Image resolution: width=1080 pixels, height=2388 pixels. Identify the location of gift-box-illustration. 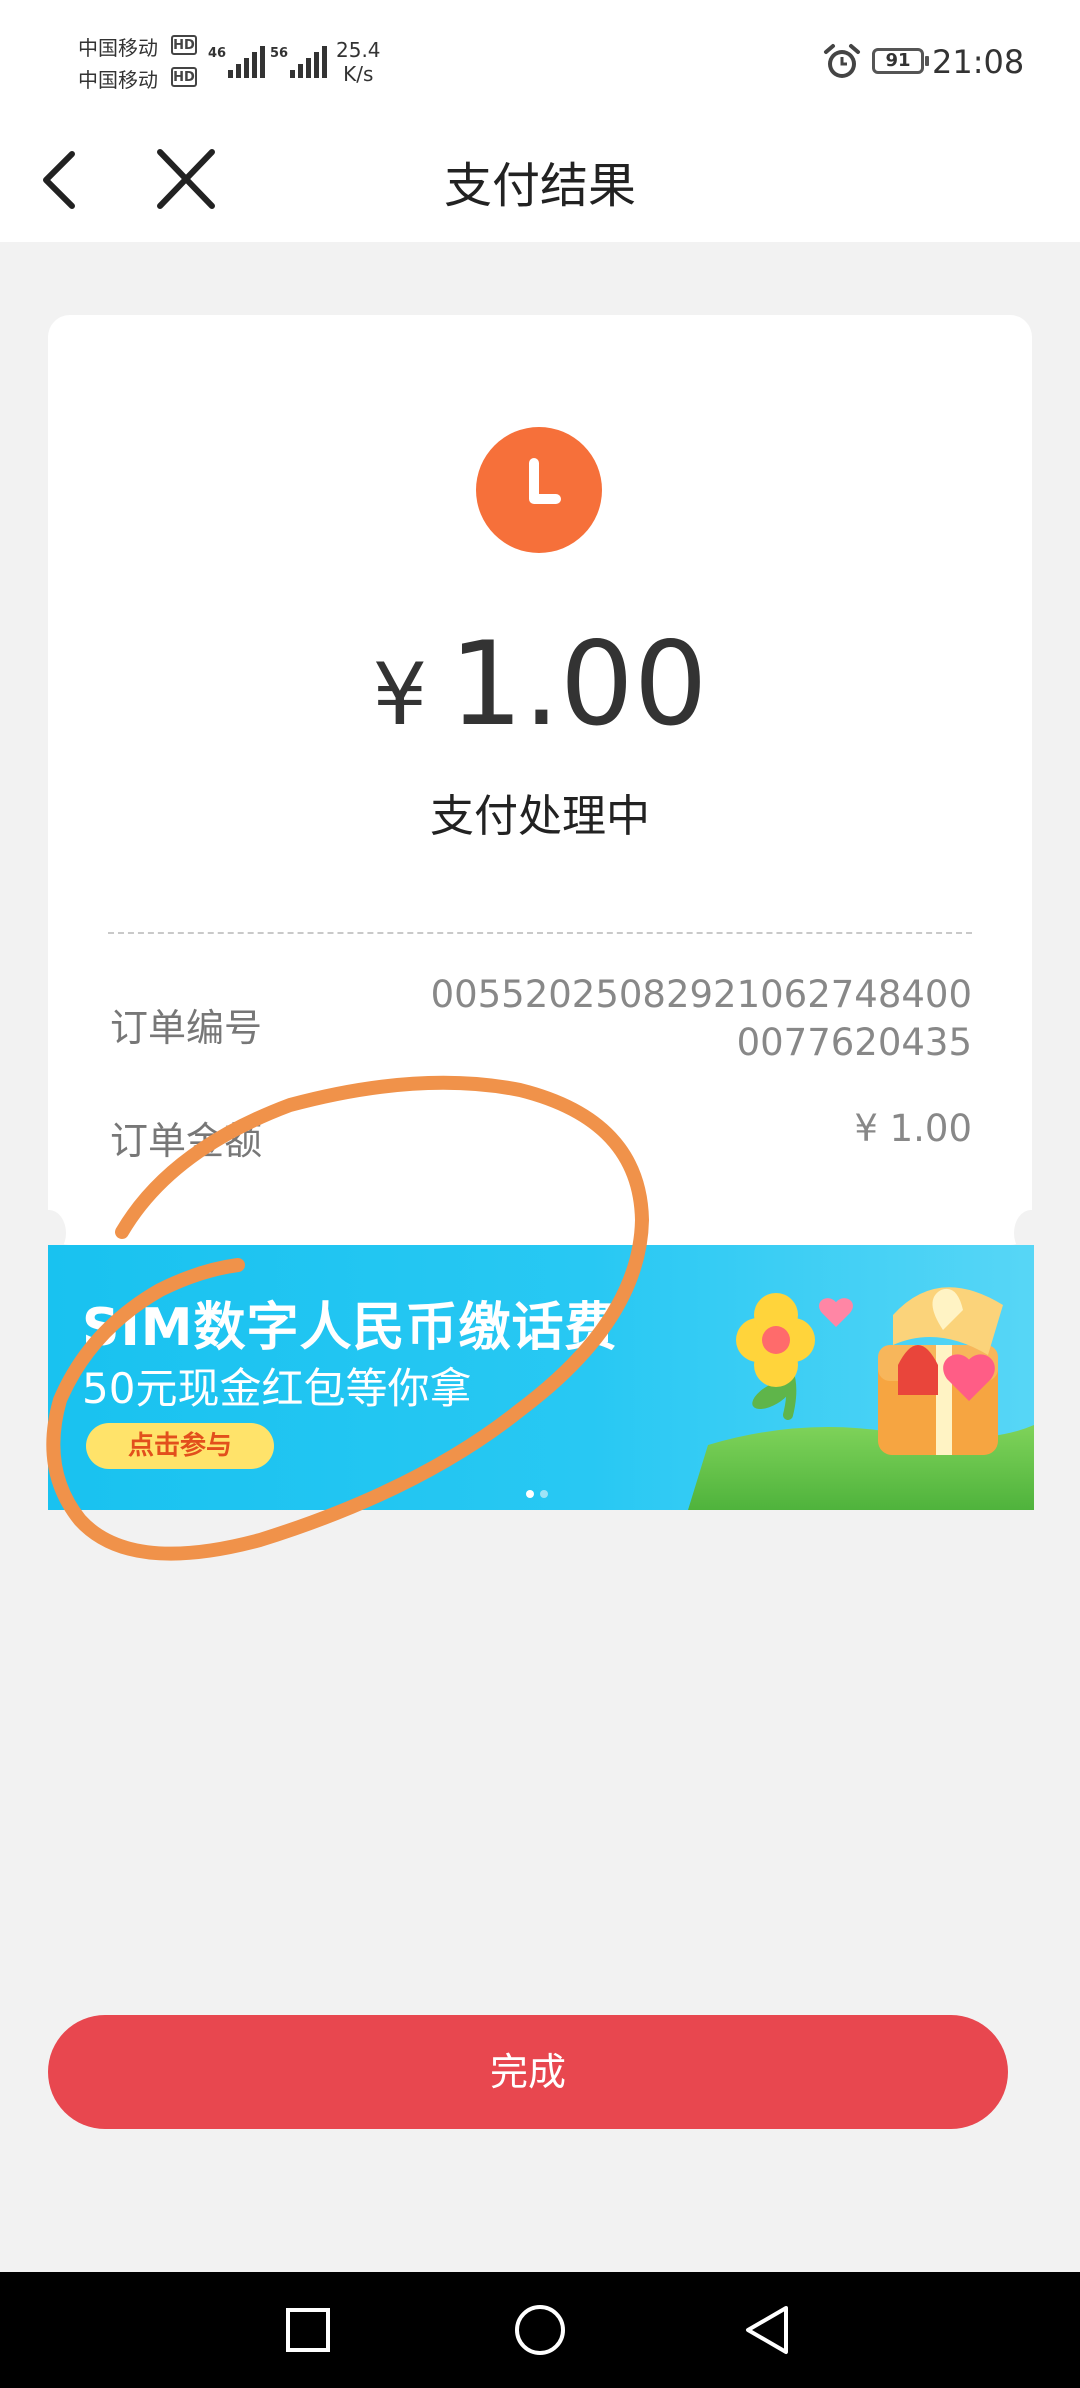
(861, 1398).